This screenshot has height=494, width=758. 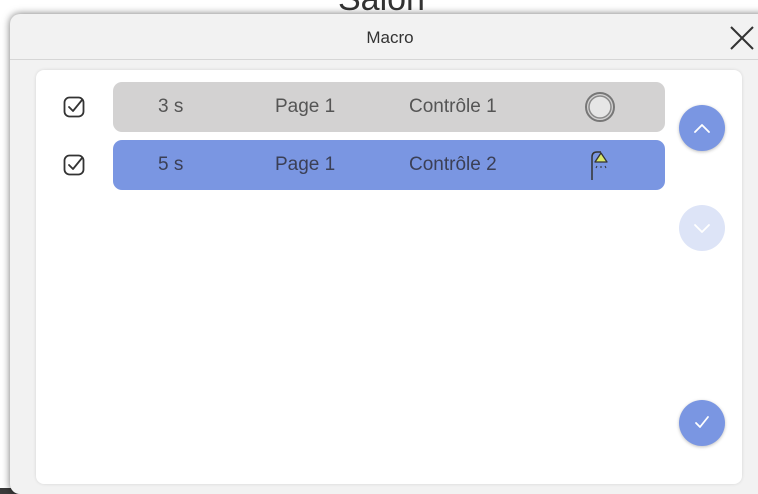 I want to click on close-button, so click(x=742, y=38).